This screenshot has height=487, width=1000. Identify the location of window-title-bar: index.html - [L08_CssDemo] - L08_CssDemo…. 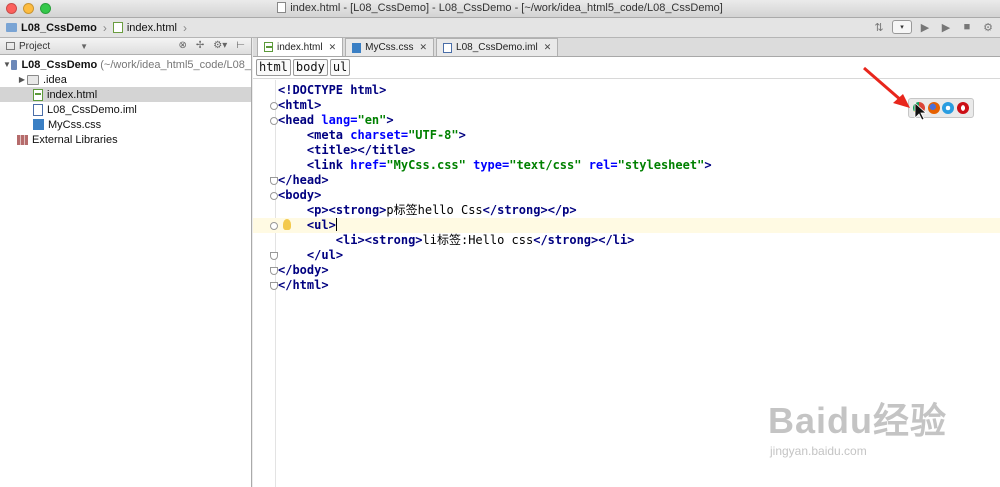
(500, 9).